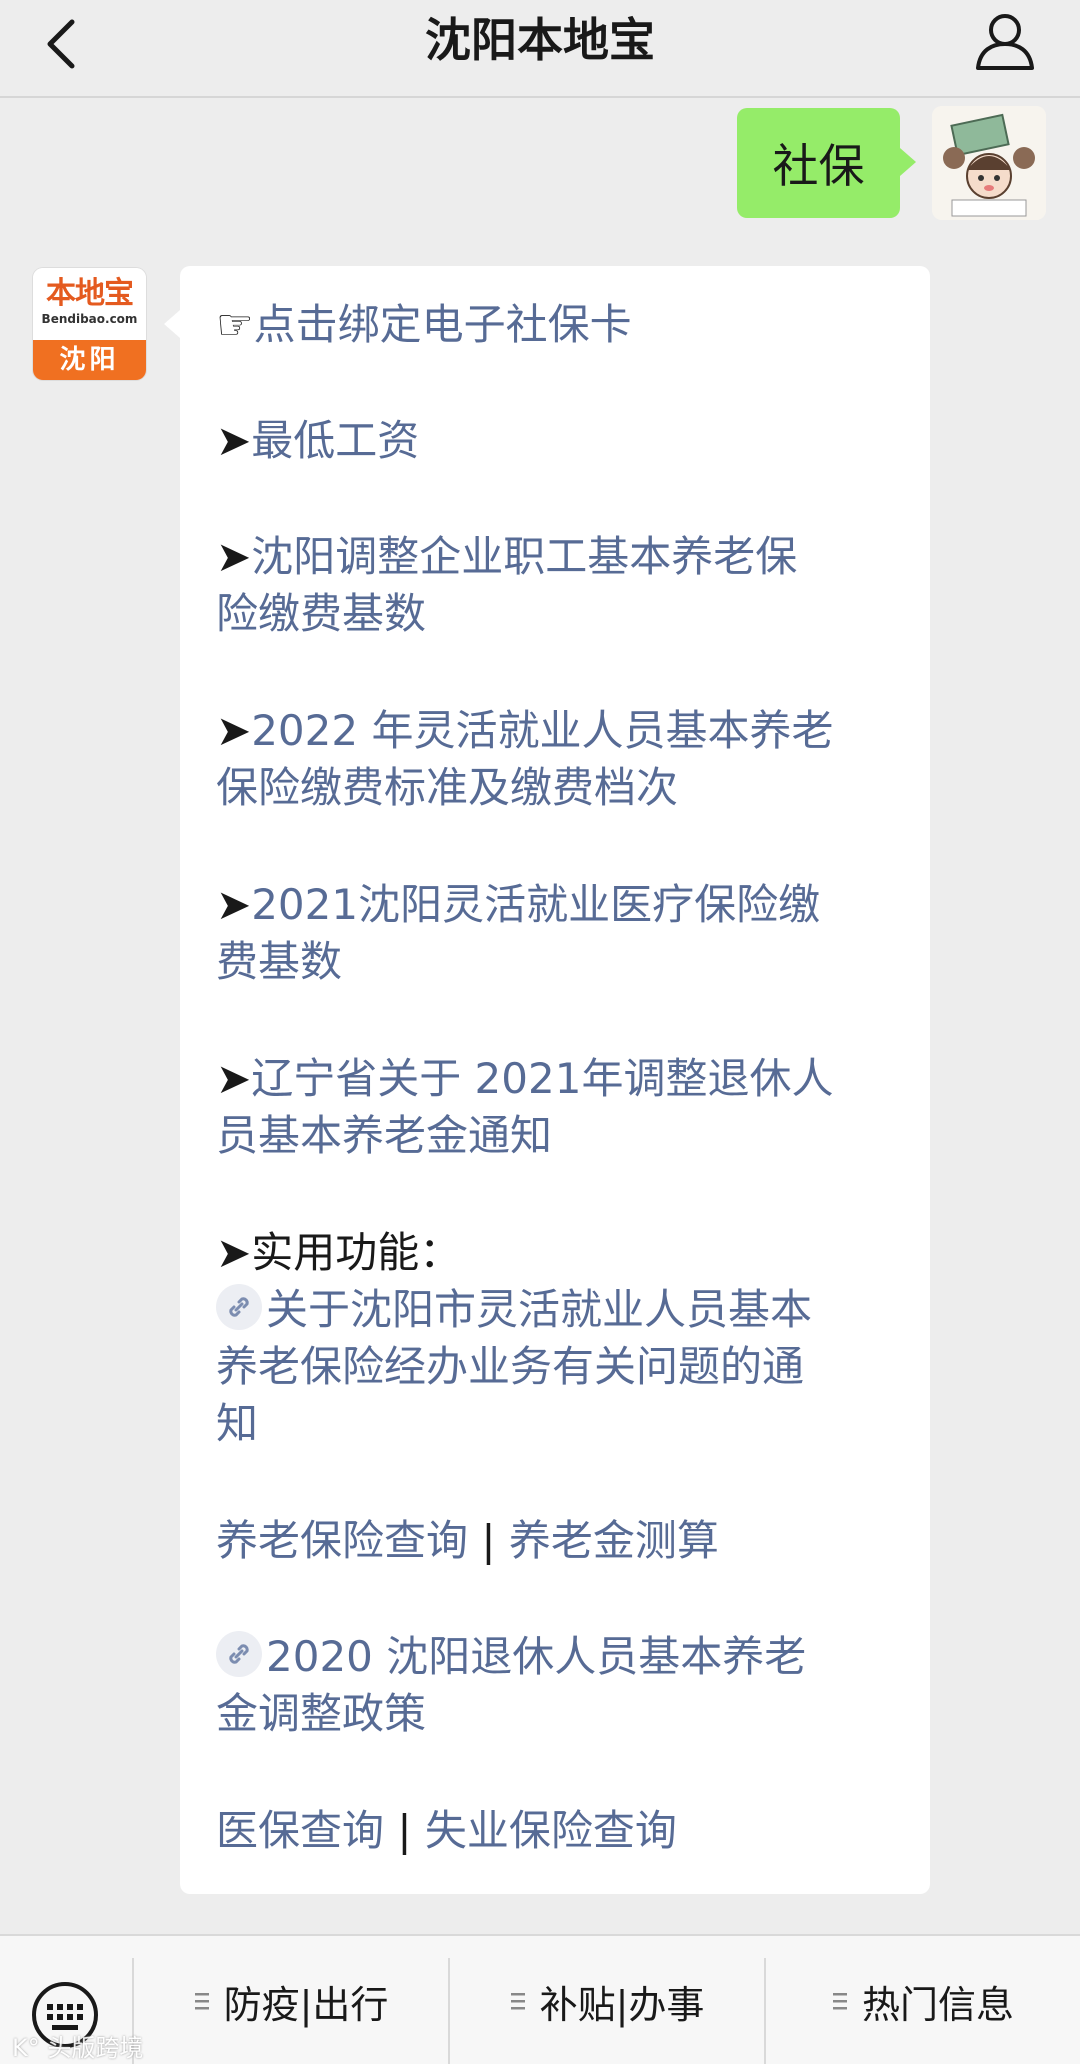  I want to click on link-flexible-2022: ➤2022 年灵活就业人员基本养老, so click(566, 730).